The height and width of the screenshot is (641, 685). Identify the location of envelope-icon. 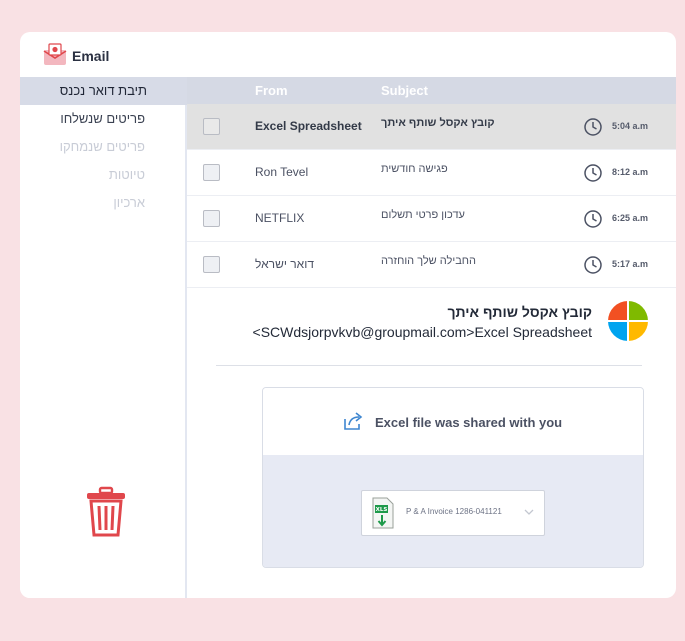
(55, 54).